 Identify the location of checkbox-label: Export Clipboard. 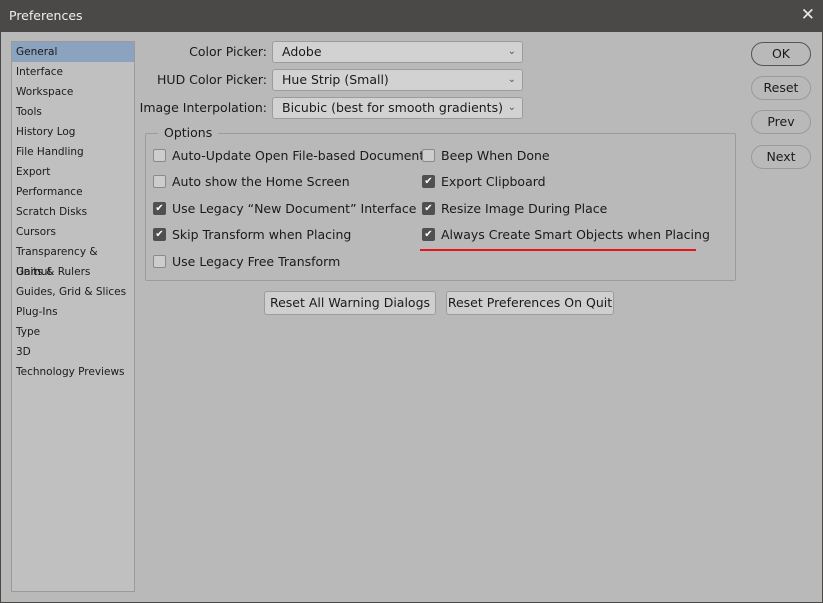
(493, 181).